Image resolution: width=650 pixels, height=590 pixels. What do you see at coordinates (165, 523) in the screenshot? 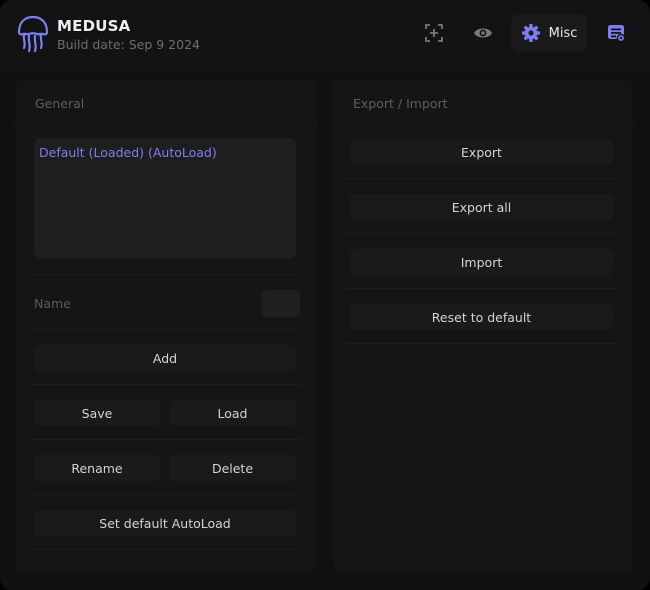
I see `set-default-autoload-button: Set default AutoLoad` at bounding box center [165, 523].